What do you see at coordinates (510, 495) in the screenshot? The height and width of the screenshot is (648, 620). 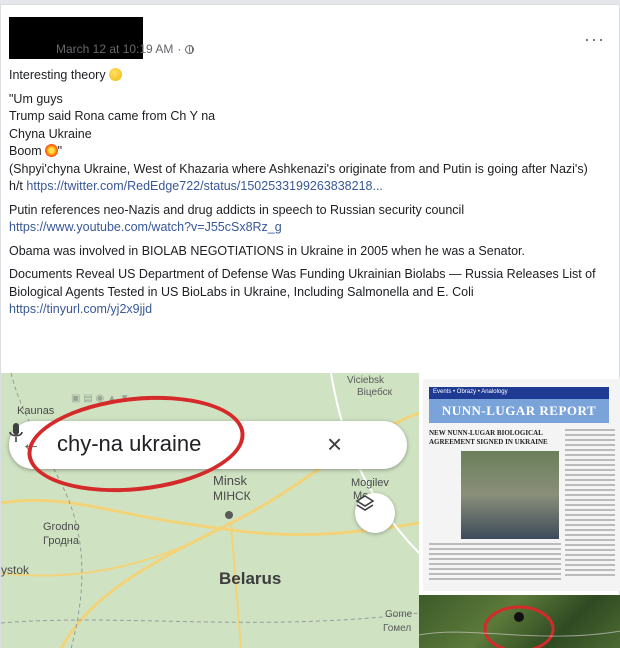 I see `report-photo` at bounding box center [510, 495].